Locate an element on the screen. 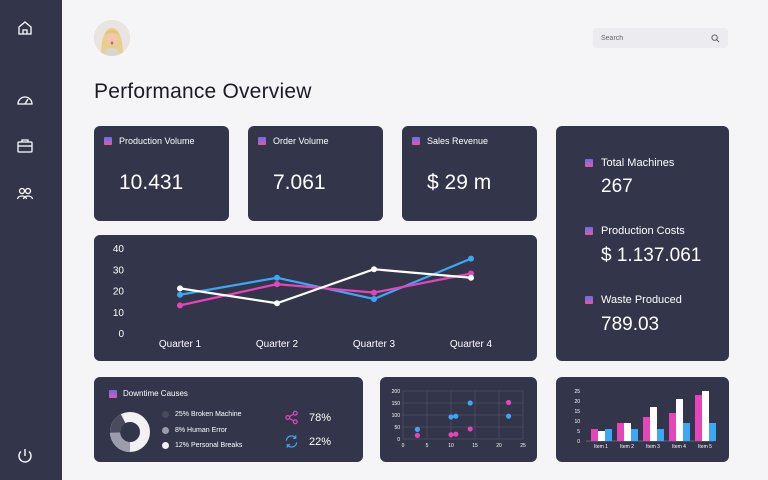 This screenshot has width=768, height=480. sync-icon is located at coordinates (291, 441).